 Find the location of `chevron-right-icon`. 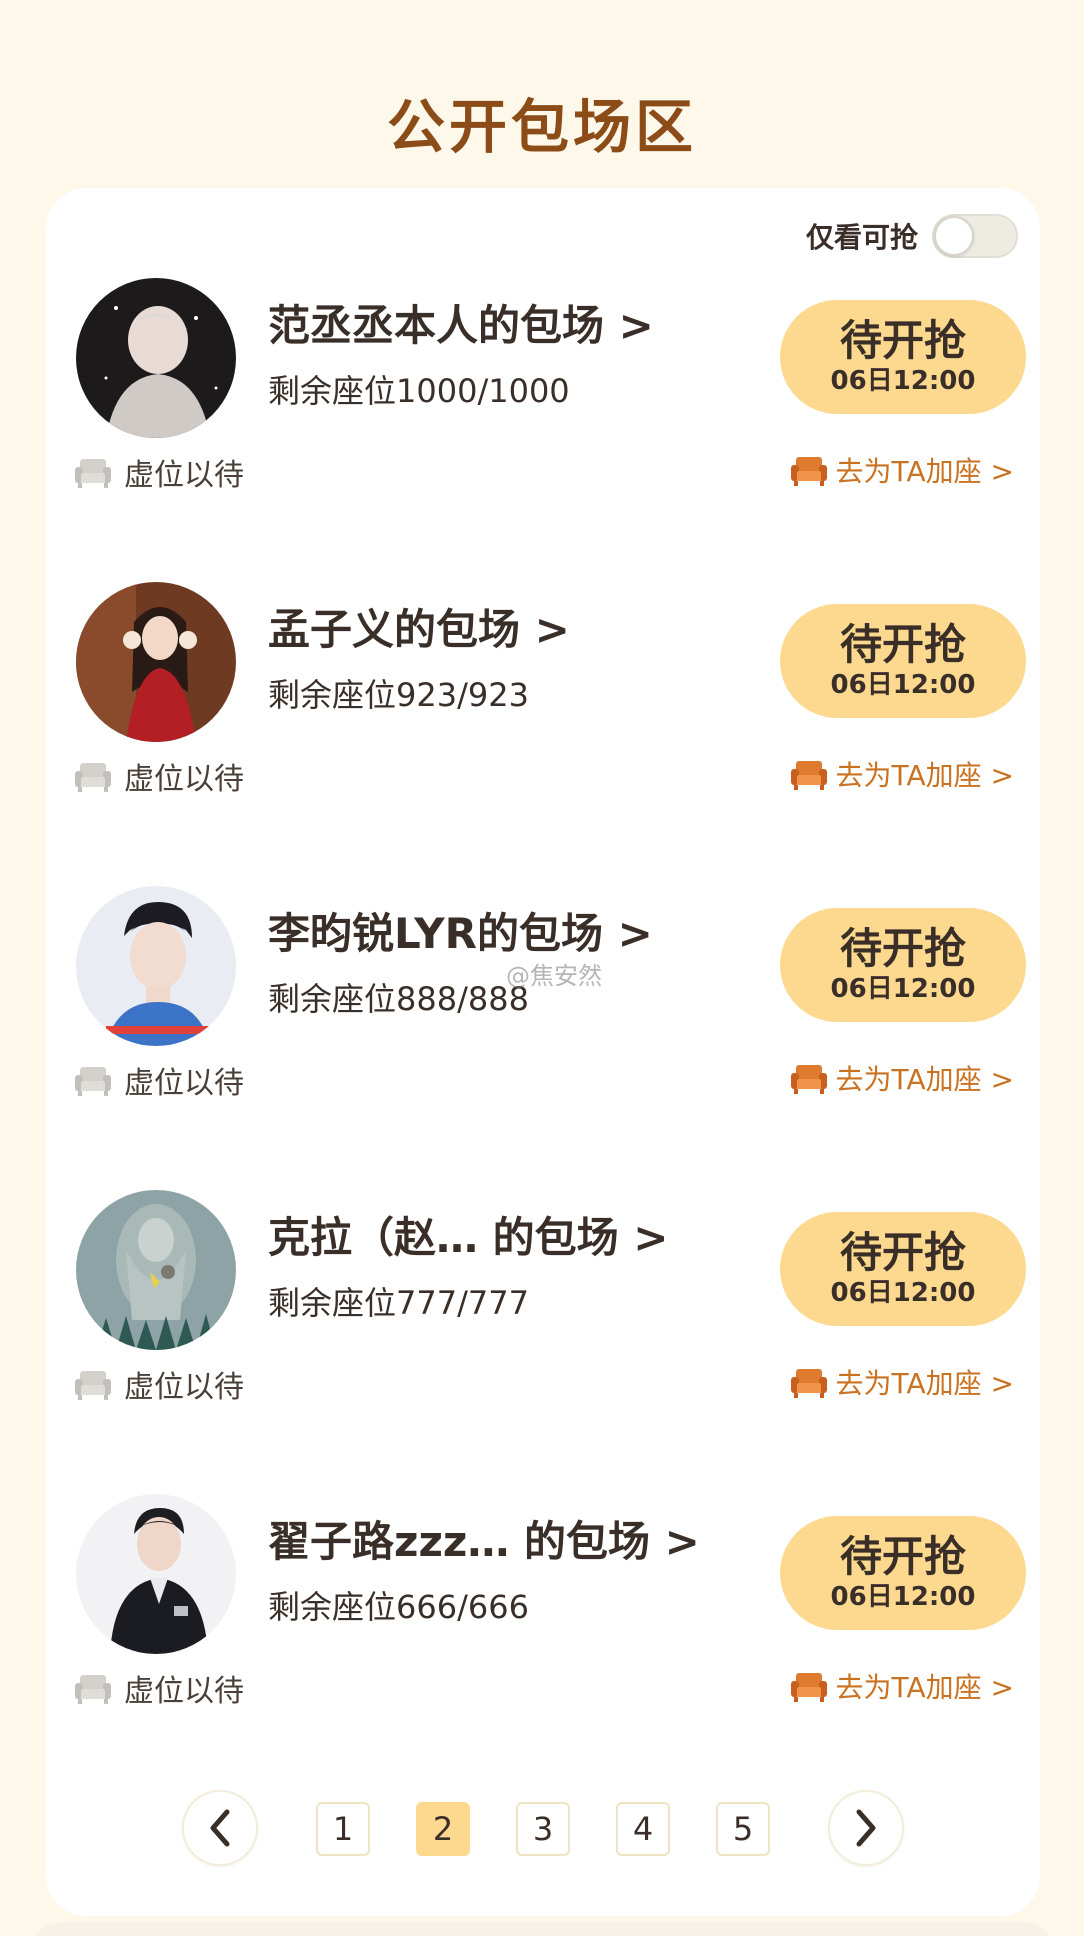

chevron-right-icon is located at coordinates (866, 1828).